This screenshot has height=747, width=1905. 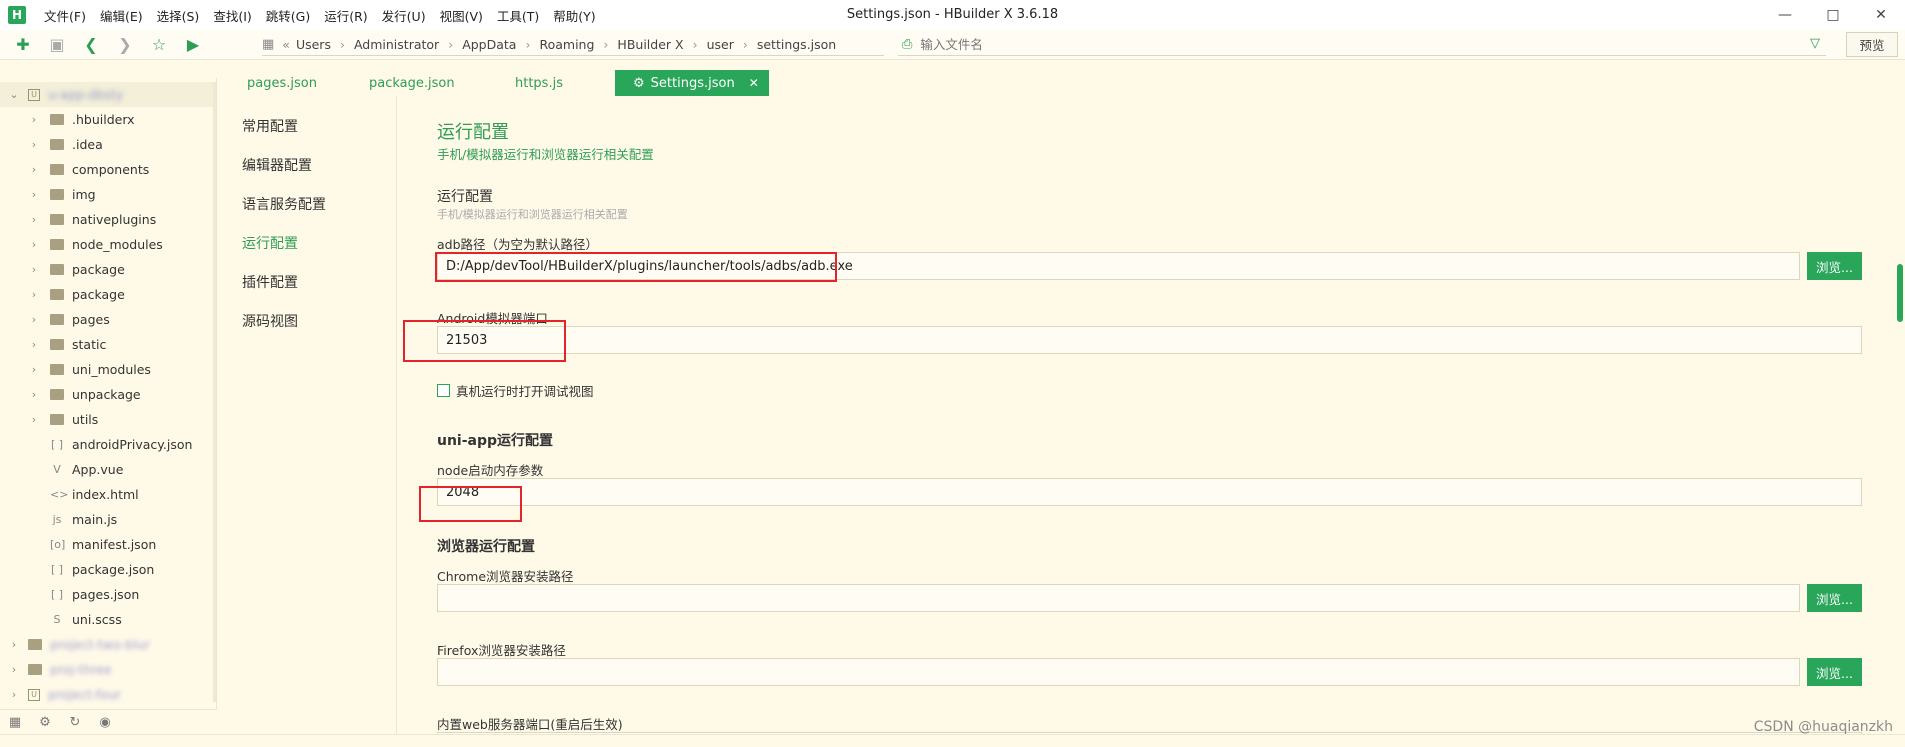 What do you see at coordinates (443, 390) in the screenshot?
I see `debug-view-checkbox` at bounding box center [443, 390].